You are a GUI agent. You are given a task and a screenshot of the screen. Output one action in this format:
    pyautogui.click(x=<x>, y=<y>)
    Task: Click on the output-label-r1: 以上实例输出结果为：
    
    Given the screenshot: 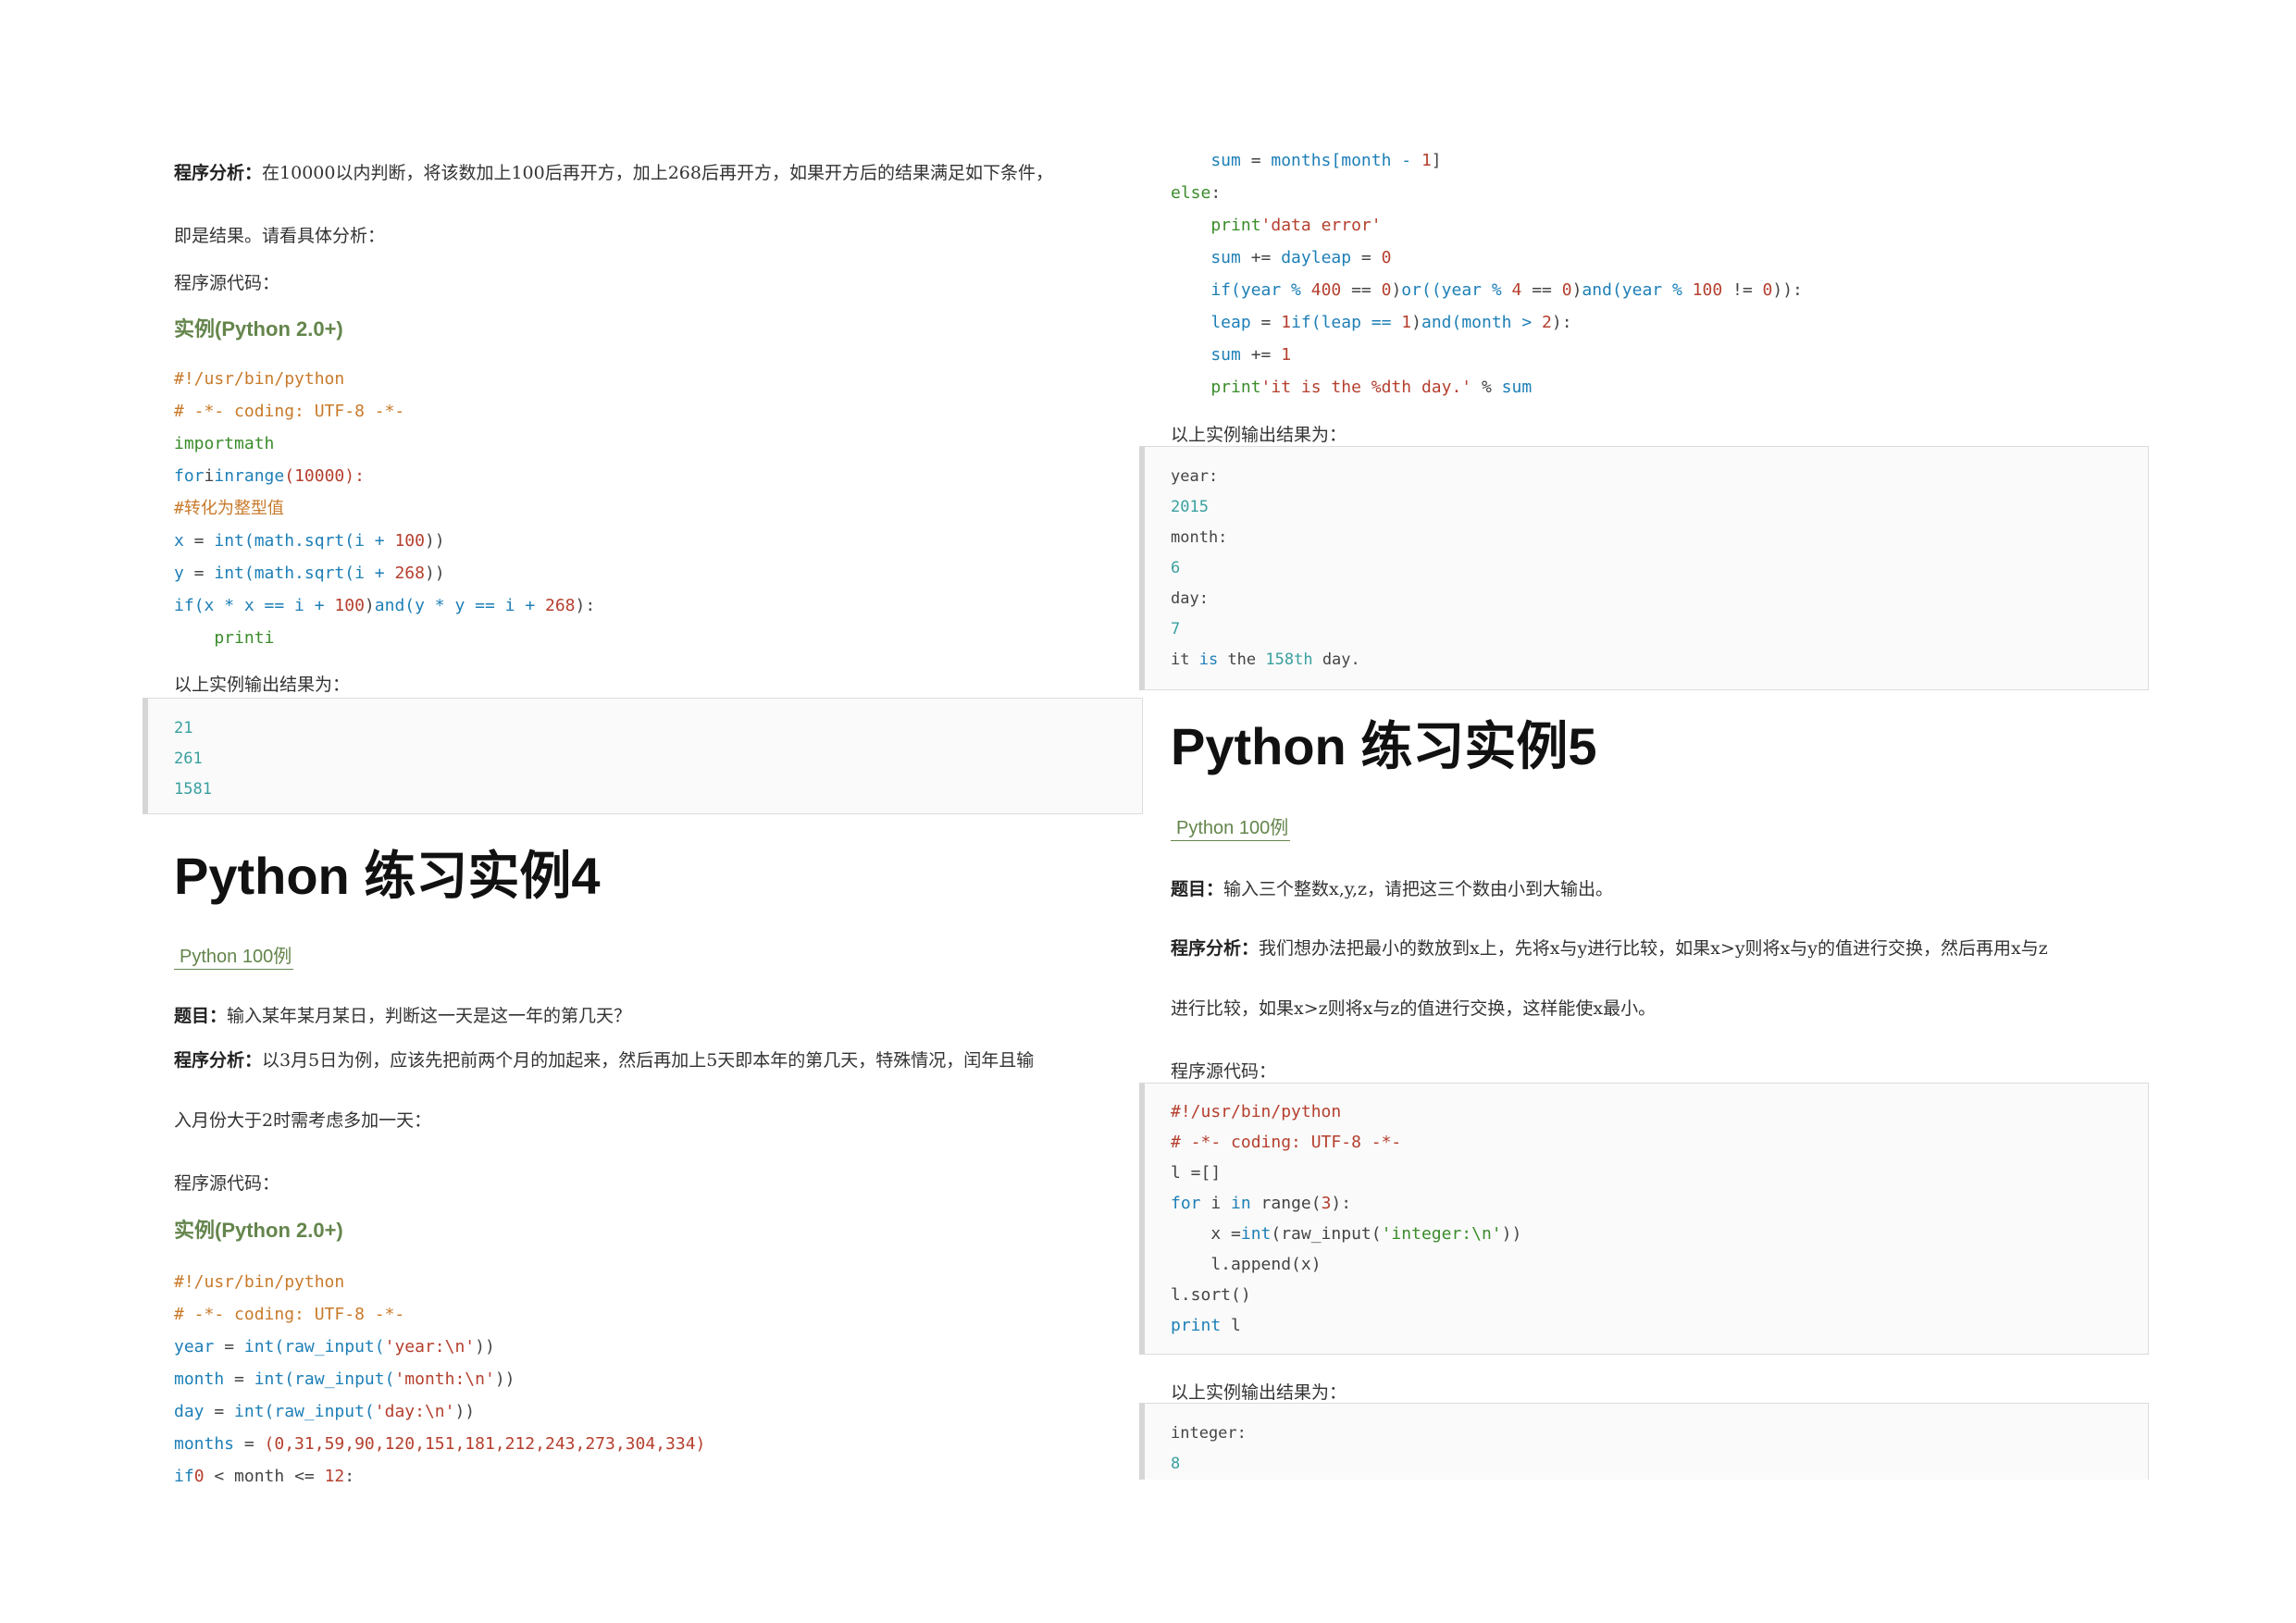 What is the action you would take?
    pyautogui.click(x=1259, y=435)
    